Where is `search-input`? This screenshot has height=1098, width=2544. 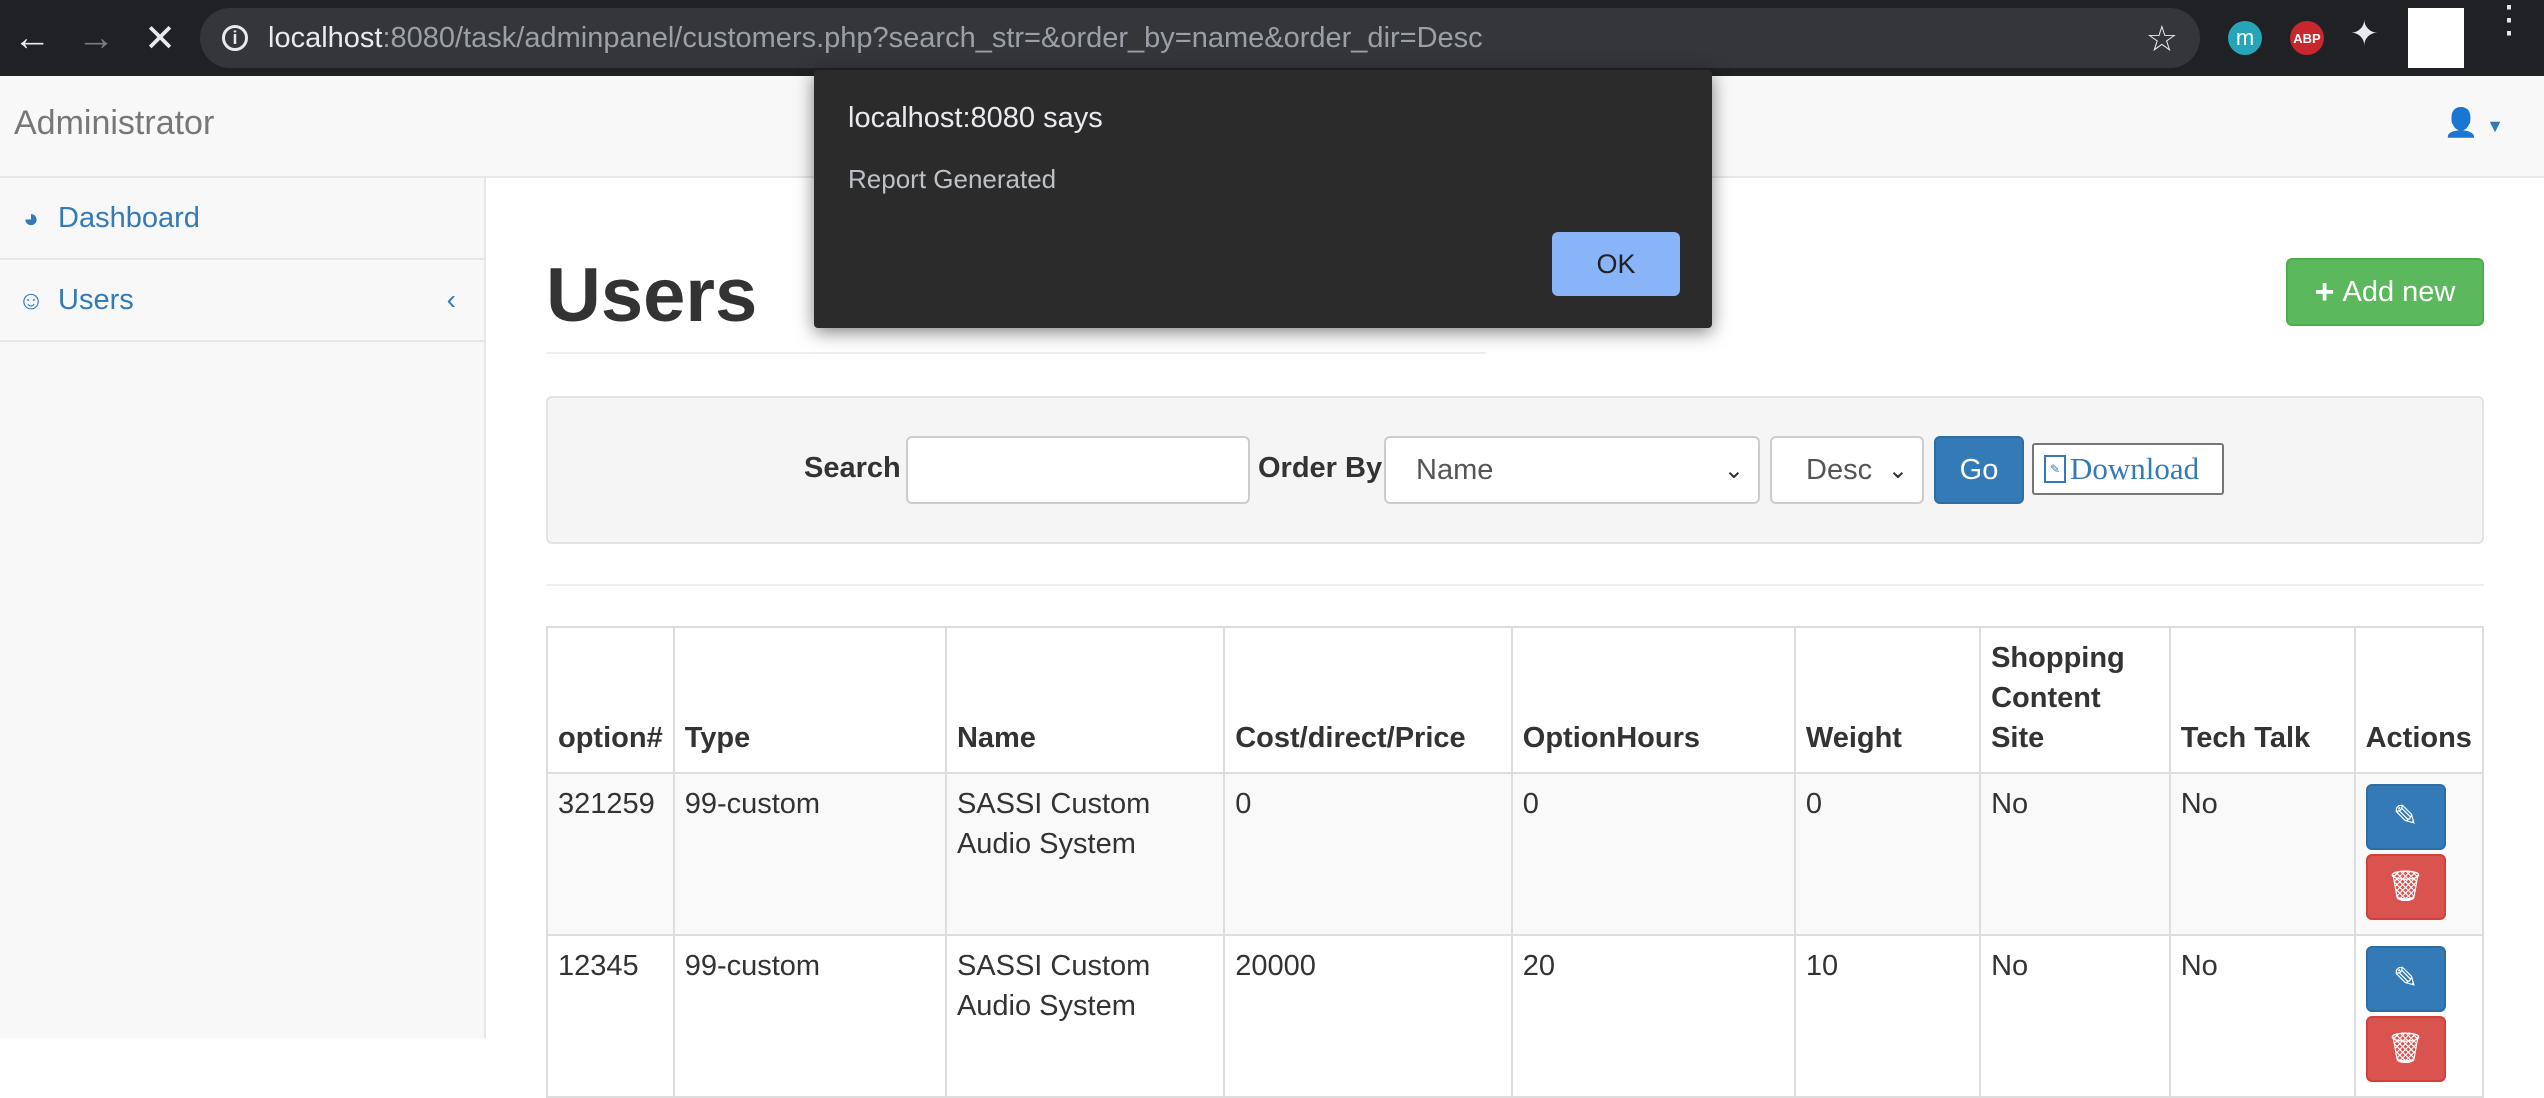 search-input is located at coordinates (1078, 470).